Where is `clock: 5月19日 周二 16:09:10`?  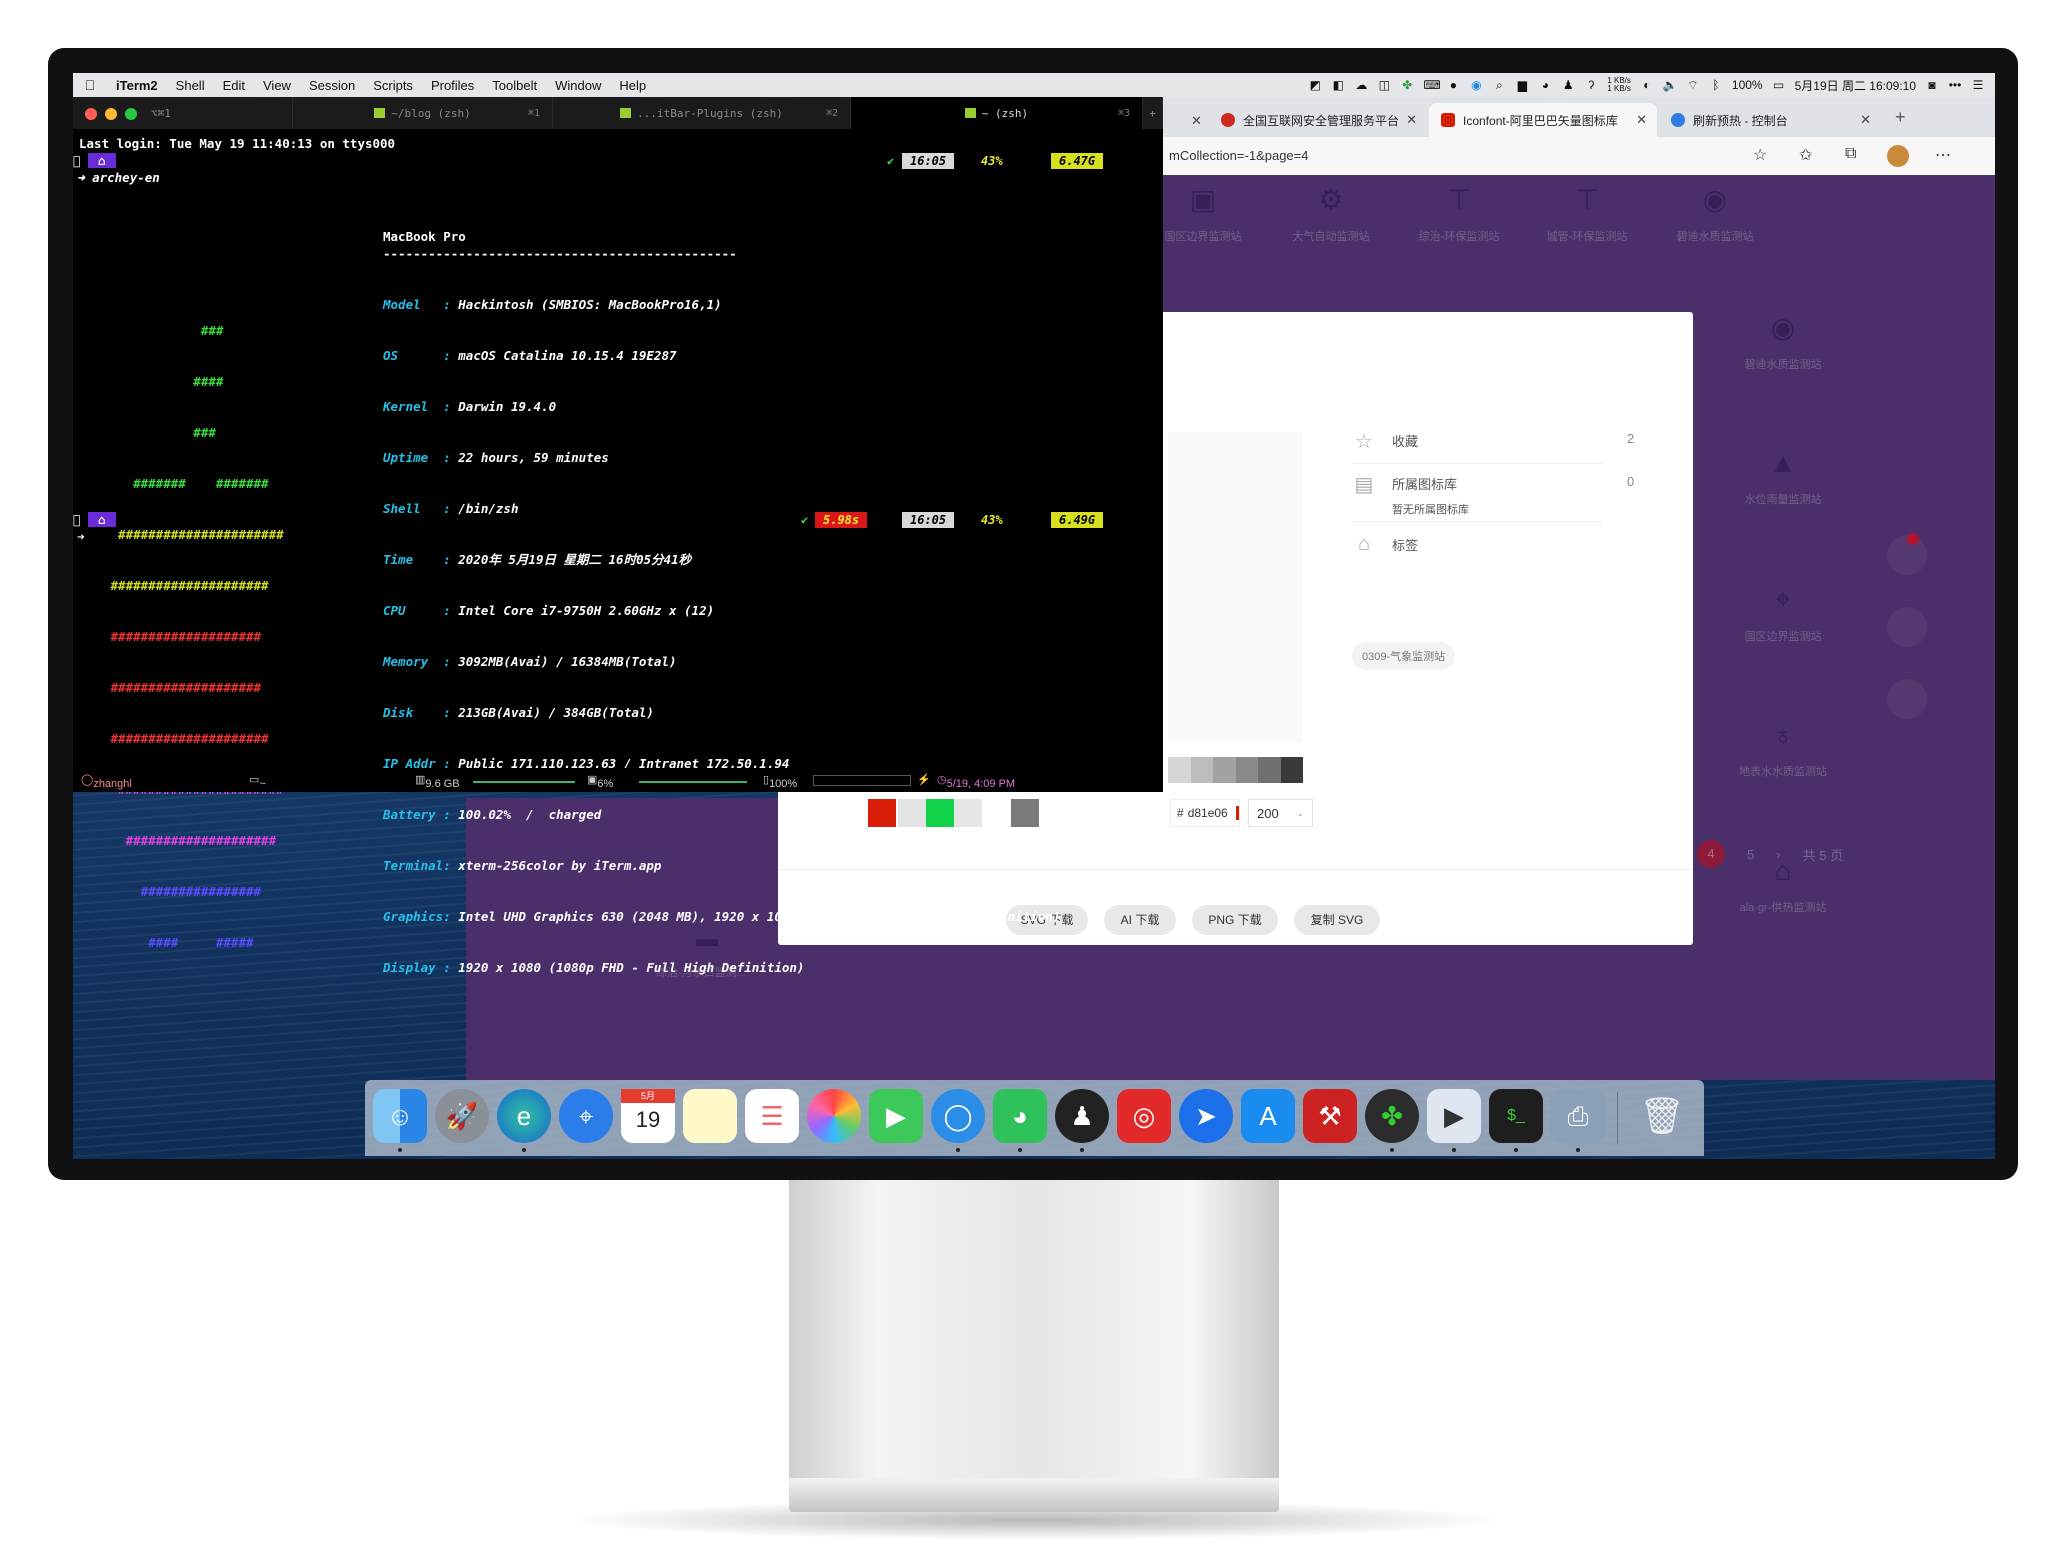
clock: 5月19日 周二 16:09:10 is located at coordinates (1855, 85).